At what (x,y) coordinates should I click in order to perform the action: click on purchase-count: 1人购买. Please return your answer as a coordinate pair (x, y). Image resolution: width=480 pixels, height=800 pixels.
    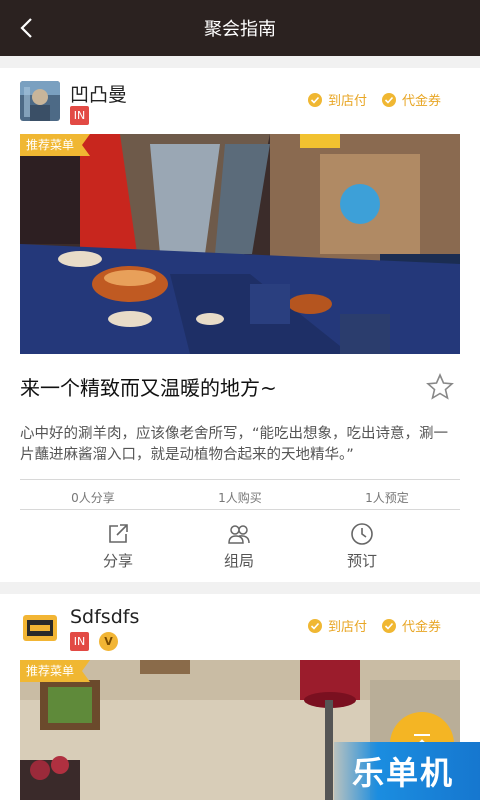
    Looking at the image, I should click on (240, 498).